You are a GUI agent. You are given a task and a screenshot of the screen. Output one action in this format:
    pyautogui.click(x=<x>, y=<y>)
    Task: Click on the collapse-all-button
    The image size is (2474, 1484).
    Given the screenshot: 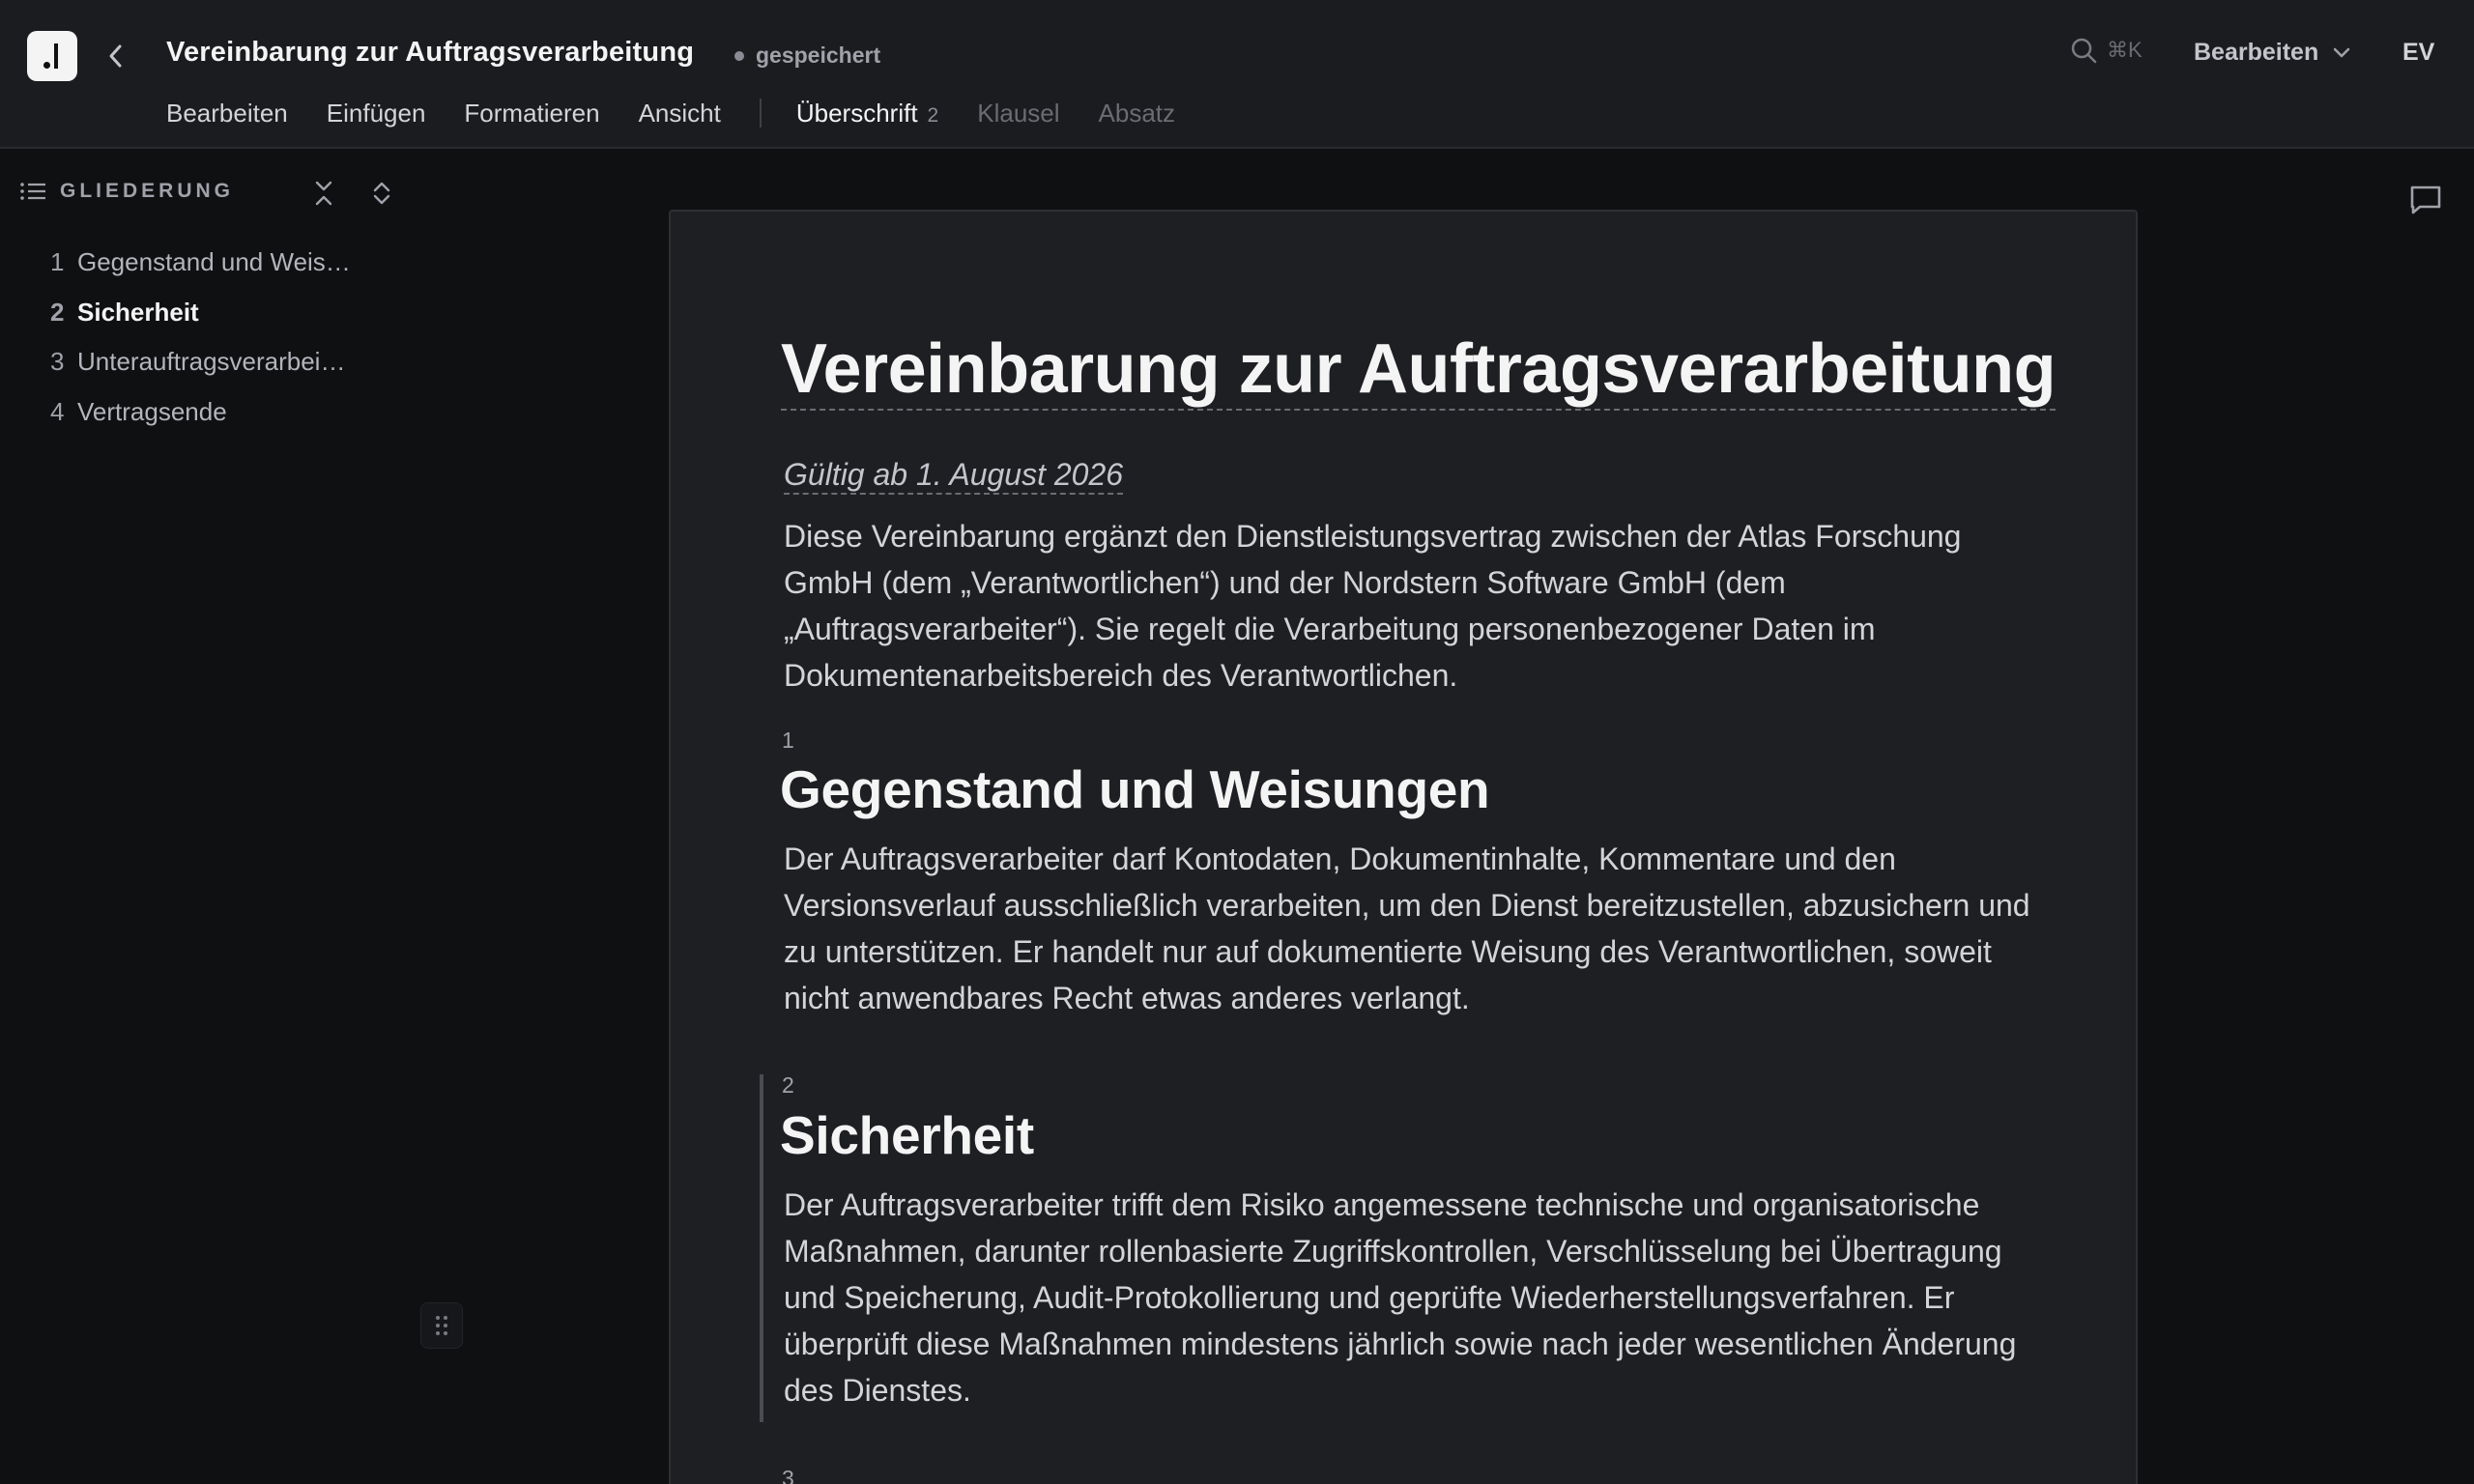 What is the action you would take?
    pyautogui.click(x=324, y=196)
    